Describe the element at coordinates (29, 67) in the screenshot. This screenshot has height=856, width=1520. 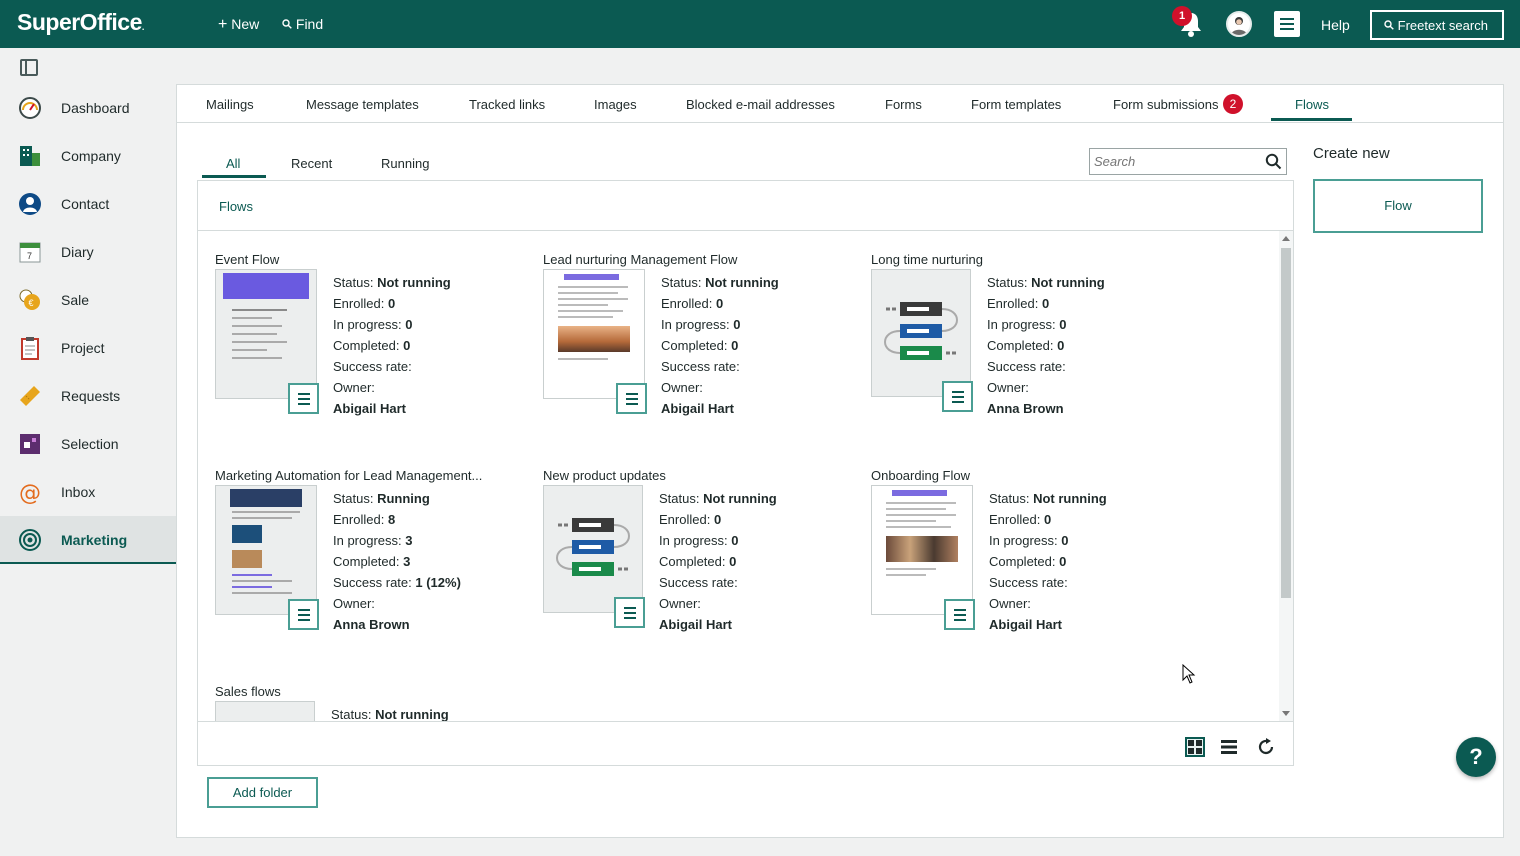
I see `sidebar-toggle-icon` at that location.